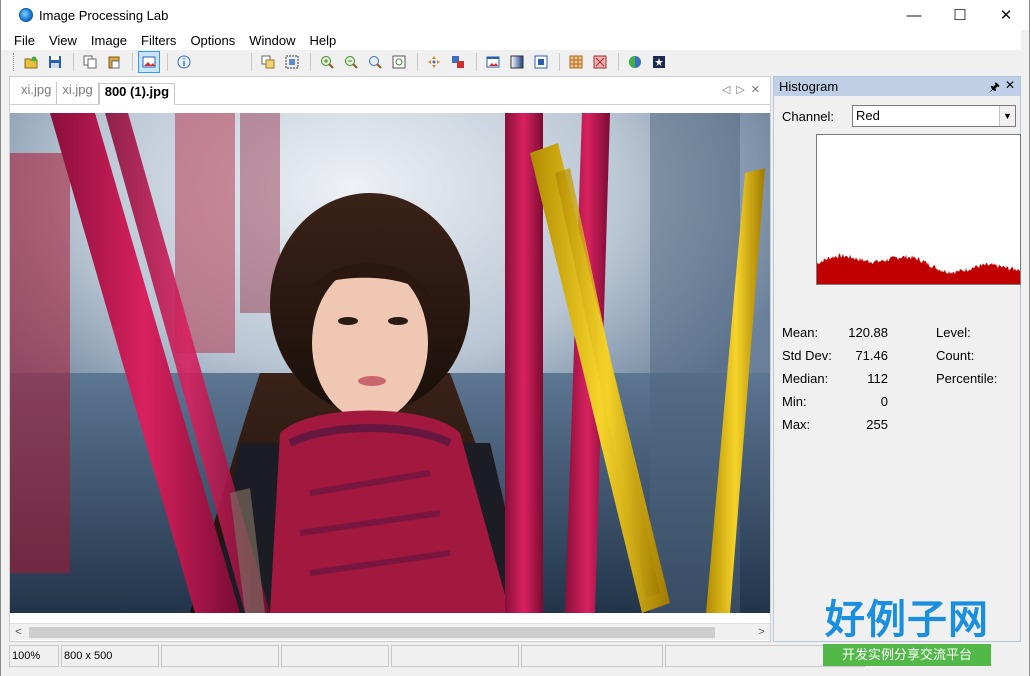  I want to click on stat-label: Median:, so click(805, 378).